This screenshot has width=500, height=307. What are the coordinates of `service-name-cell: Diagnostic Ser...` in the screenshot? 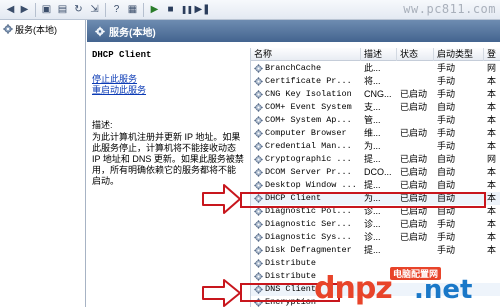 It's located at (306, 224).